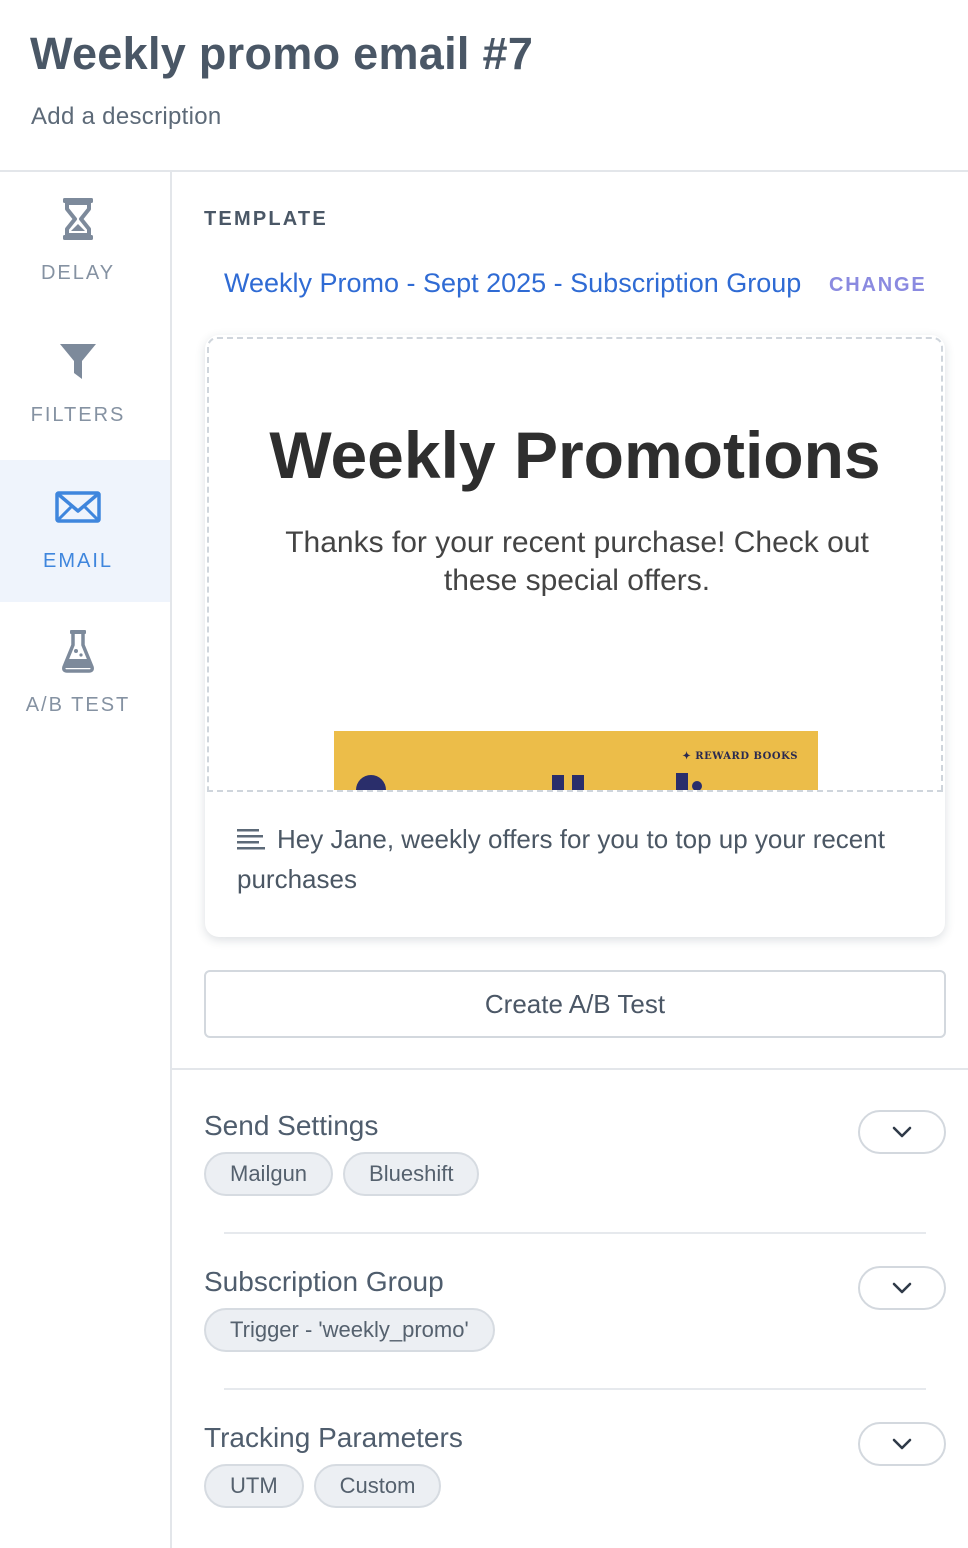 The height and width of the screenshot is (1548, 968). What do you see at coordinates (281, 54) in the screenshot?
I see `page-title: Weekly promo email #7` at bounding box center [281, 54].